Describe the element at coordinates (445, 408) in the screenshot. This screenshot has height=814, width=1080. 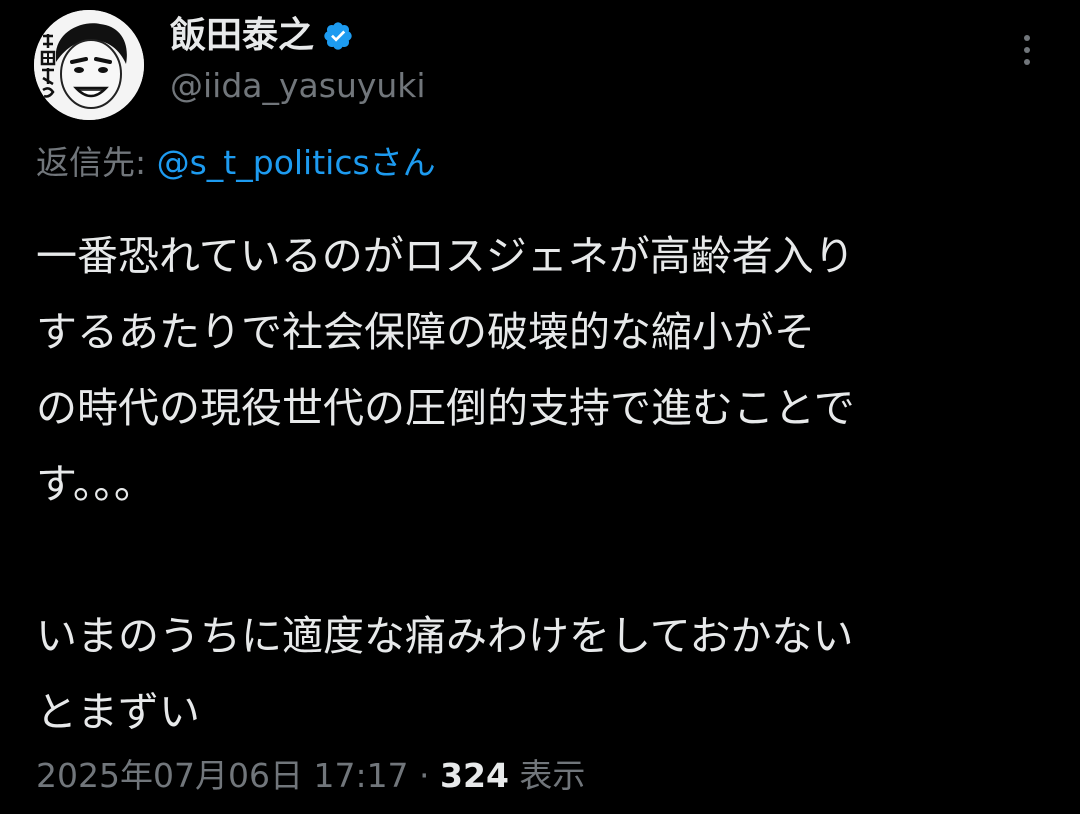
I see `tweet-text-line: の時代の現役世代の圧倒的支持で進むことで` at that location.